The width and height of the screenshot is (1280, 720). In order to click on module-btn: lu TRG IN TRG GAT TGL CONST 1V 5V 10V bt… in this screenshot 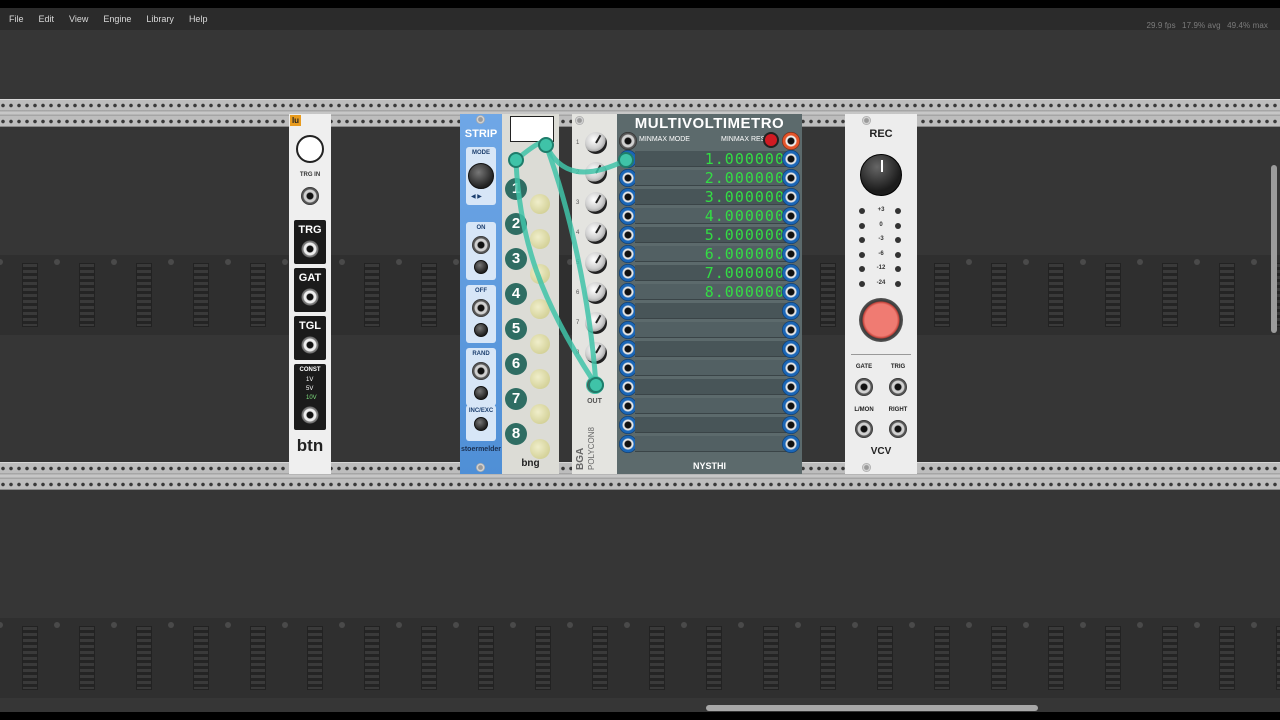, I will do `click(310, 294)`.